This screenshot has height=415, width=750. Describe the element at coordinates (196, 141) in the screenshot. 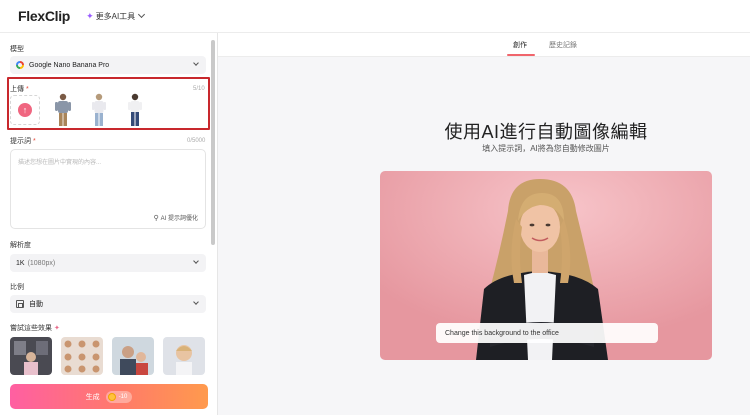

I see `prompt-count: 0/5000` at that location.